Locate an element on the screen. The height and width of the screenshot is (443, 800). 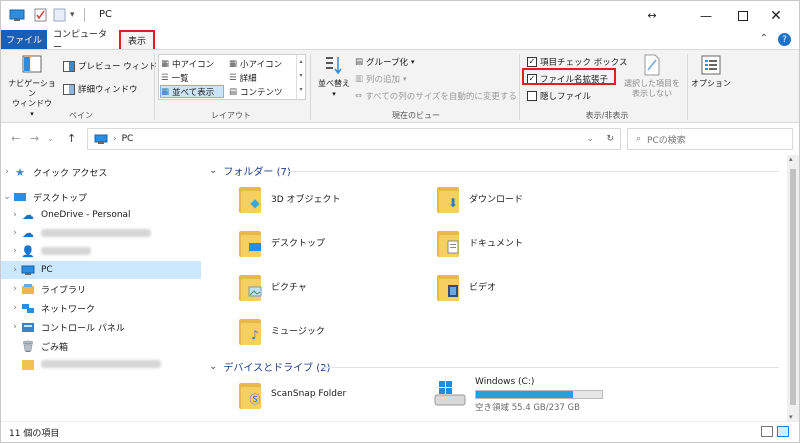
drive-scansnap: Ⓢ ScanSnap Folder is located at coordinates (292, 394).